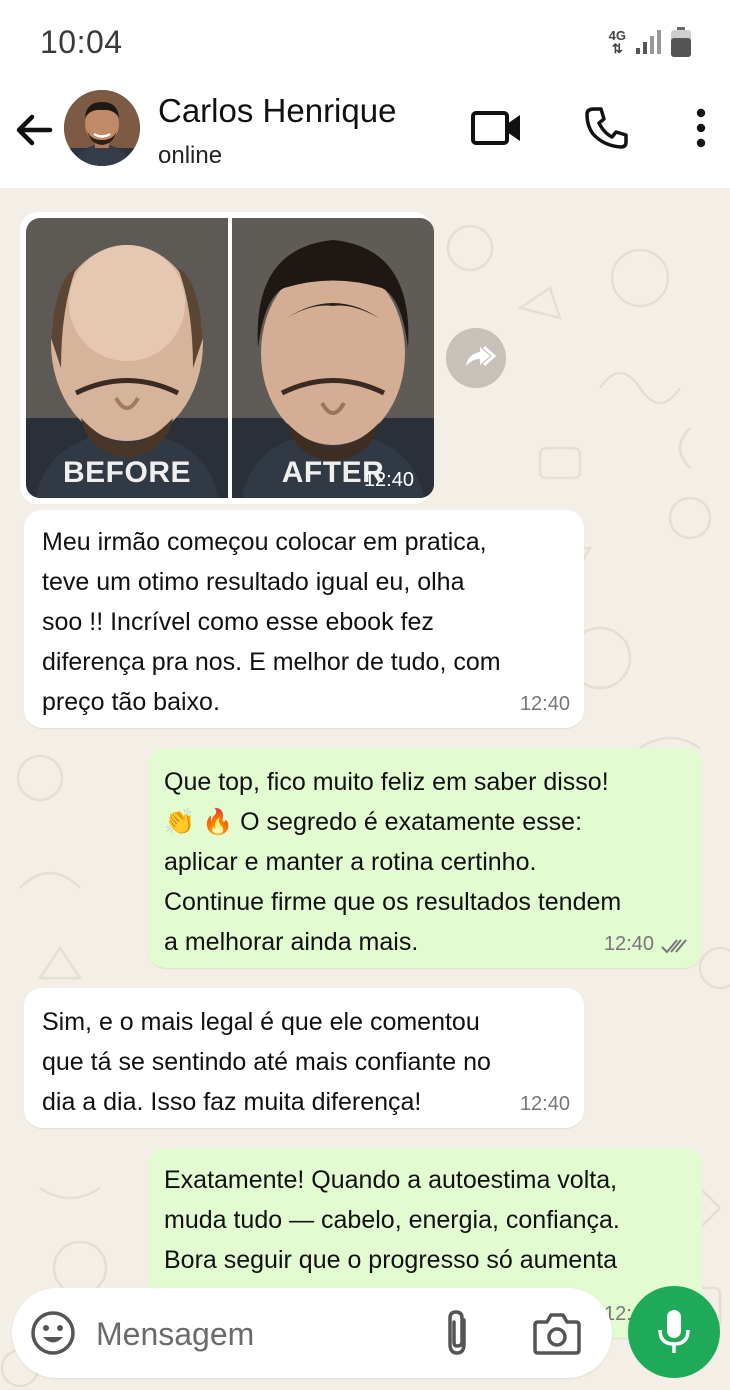 The width and height of the screenshot is (730, 1390). I want to click on camera-icon, so click(557, 1333).